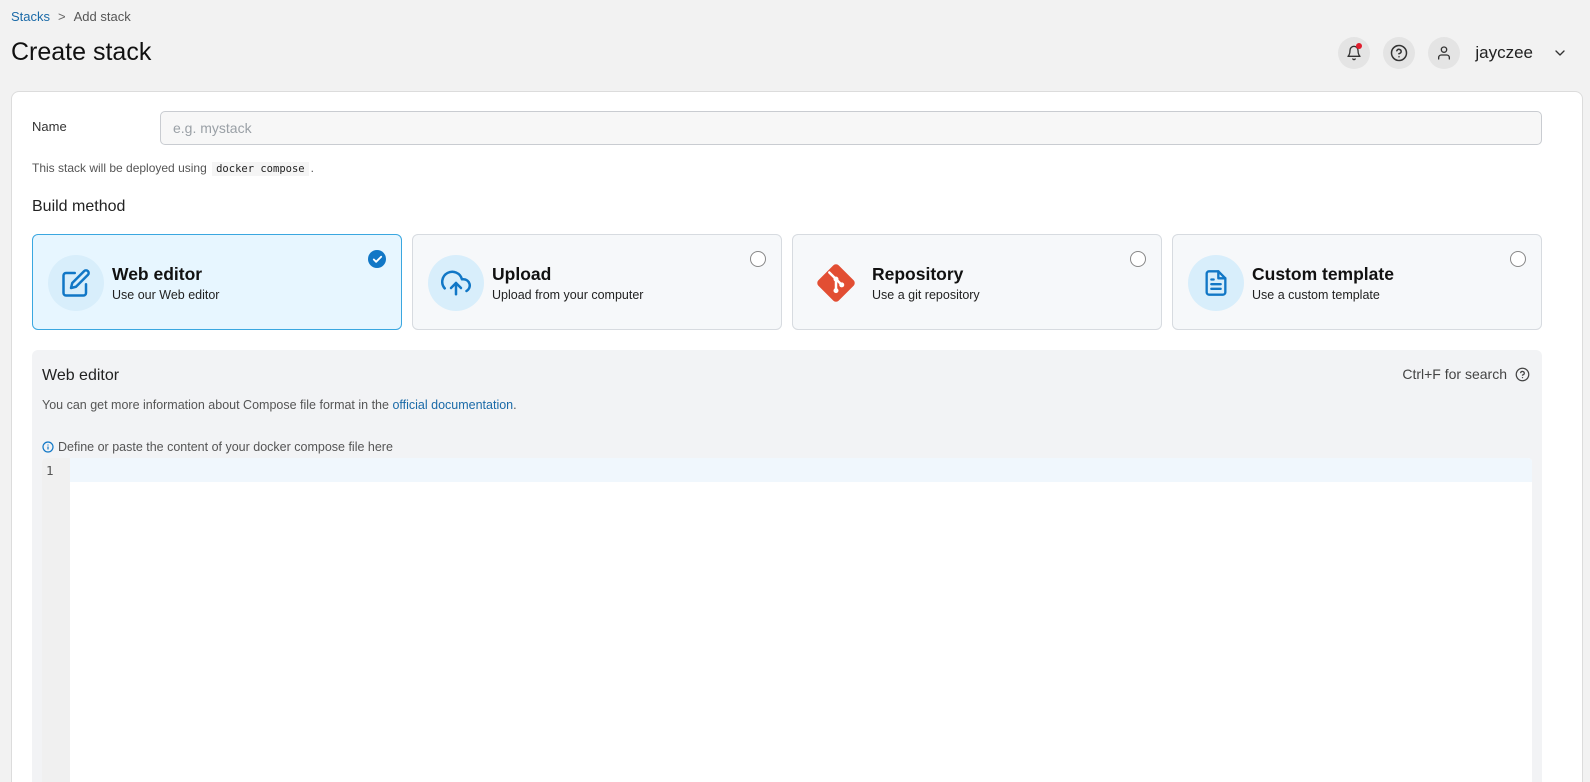 This screenshot has width=1590, height=782. I want to click on build-method-custom-template: Custom template Use a custom template, so click(1357, 282).